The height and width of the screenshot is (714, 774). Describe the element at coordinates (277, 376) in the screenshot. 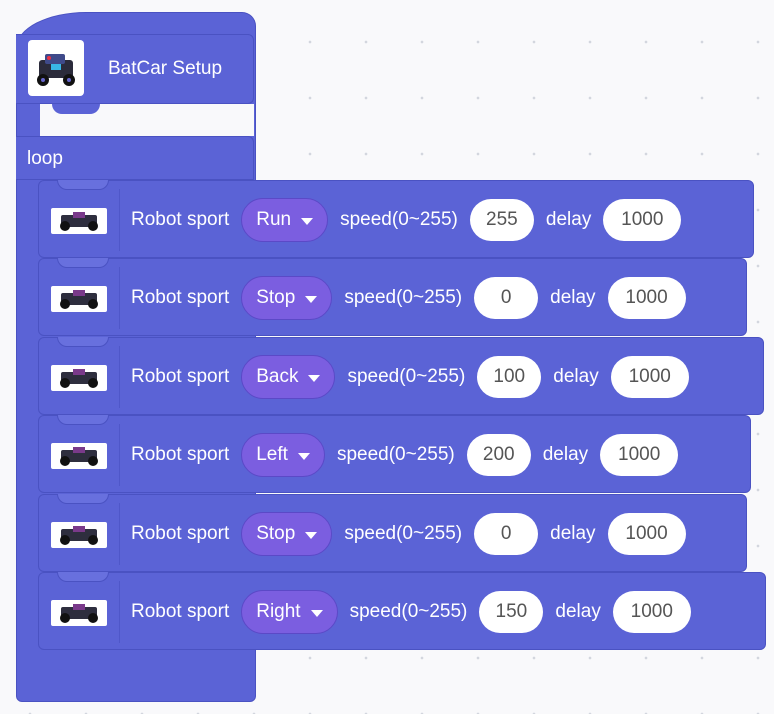

I see `mode-value: Back` at that location.